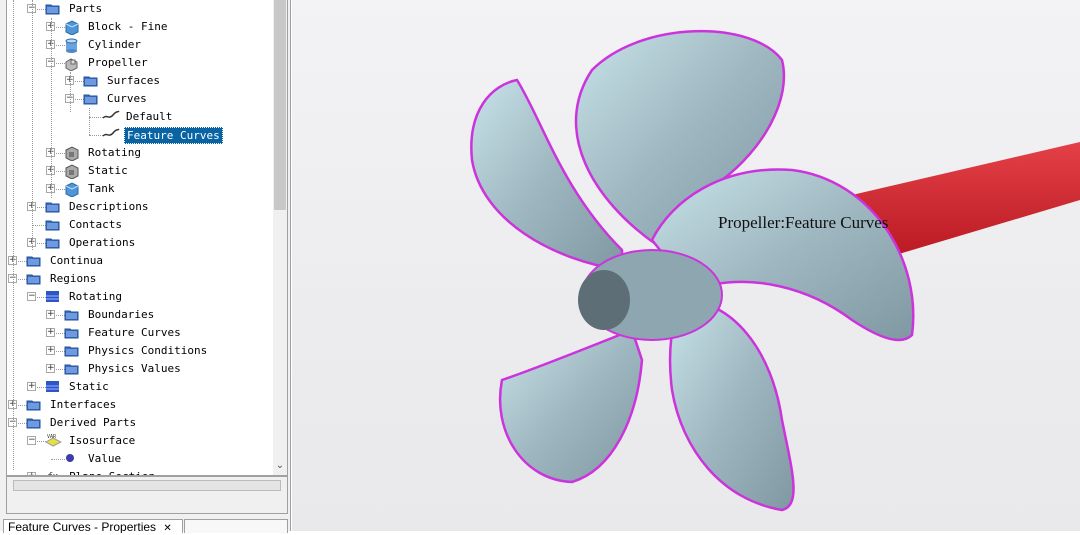  I want to click on tree-item-label: Value, so click(105, 458).